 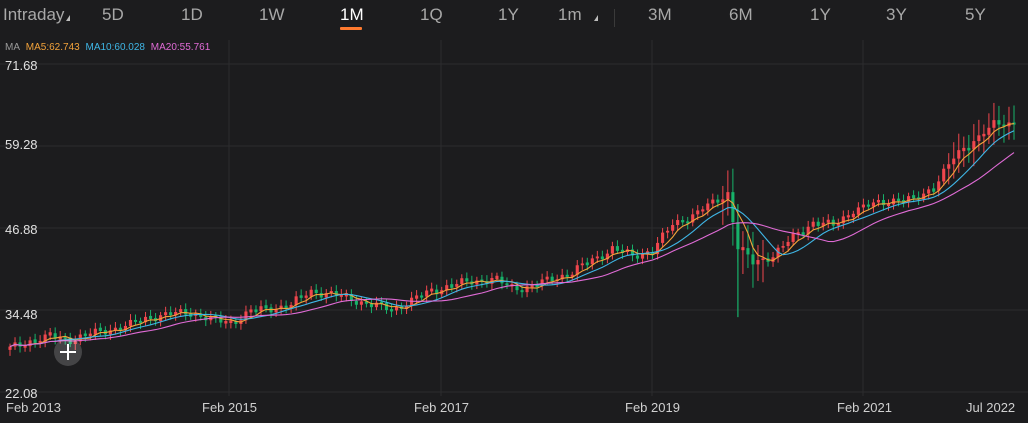 I want to click on y-tick-label: 59.28, so click(x=21, y=144).